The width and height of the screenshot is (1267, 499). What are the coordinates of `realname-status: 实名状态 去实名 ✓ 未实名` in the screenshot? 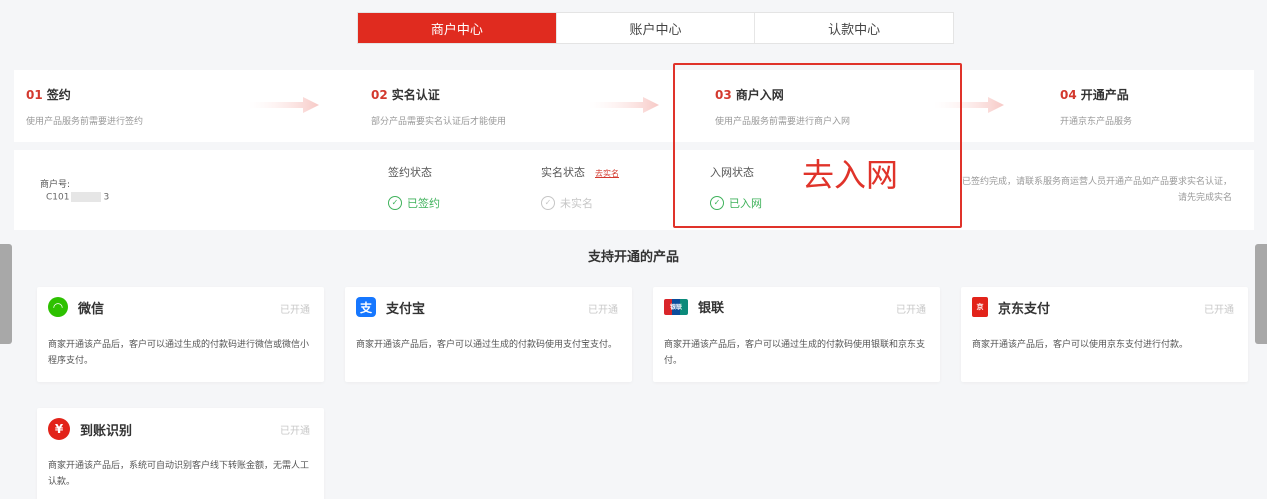 It's located at (580, 187).